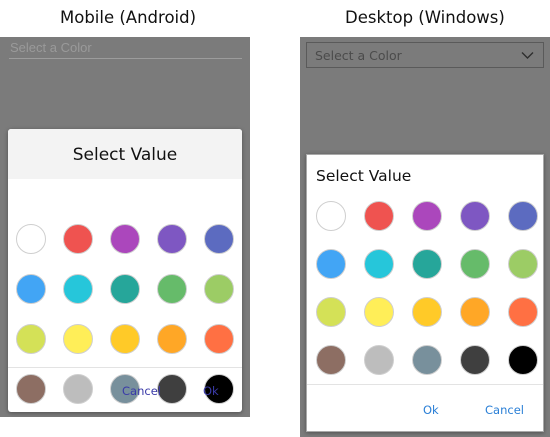 The image size is (550, 437). Describe the element at coordinates (425, 17) in the screenshot. I see `desktop-heading: Desktop (Windows)` at that location.